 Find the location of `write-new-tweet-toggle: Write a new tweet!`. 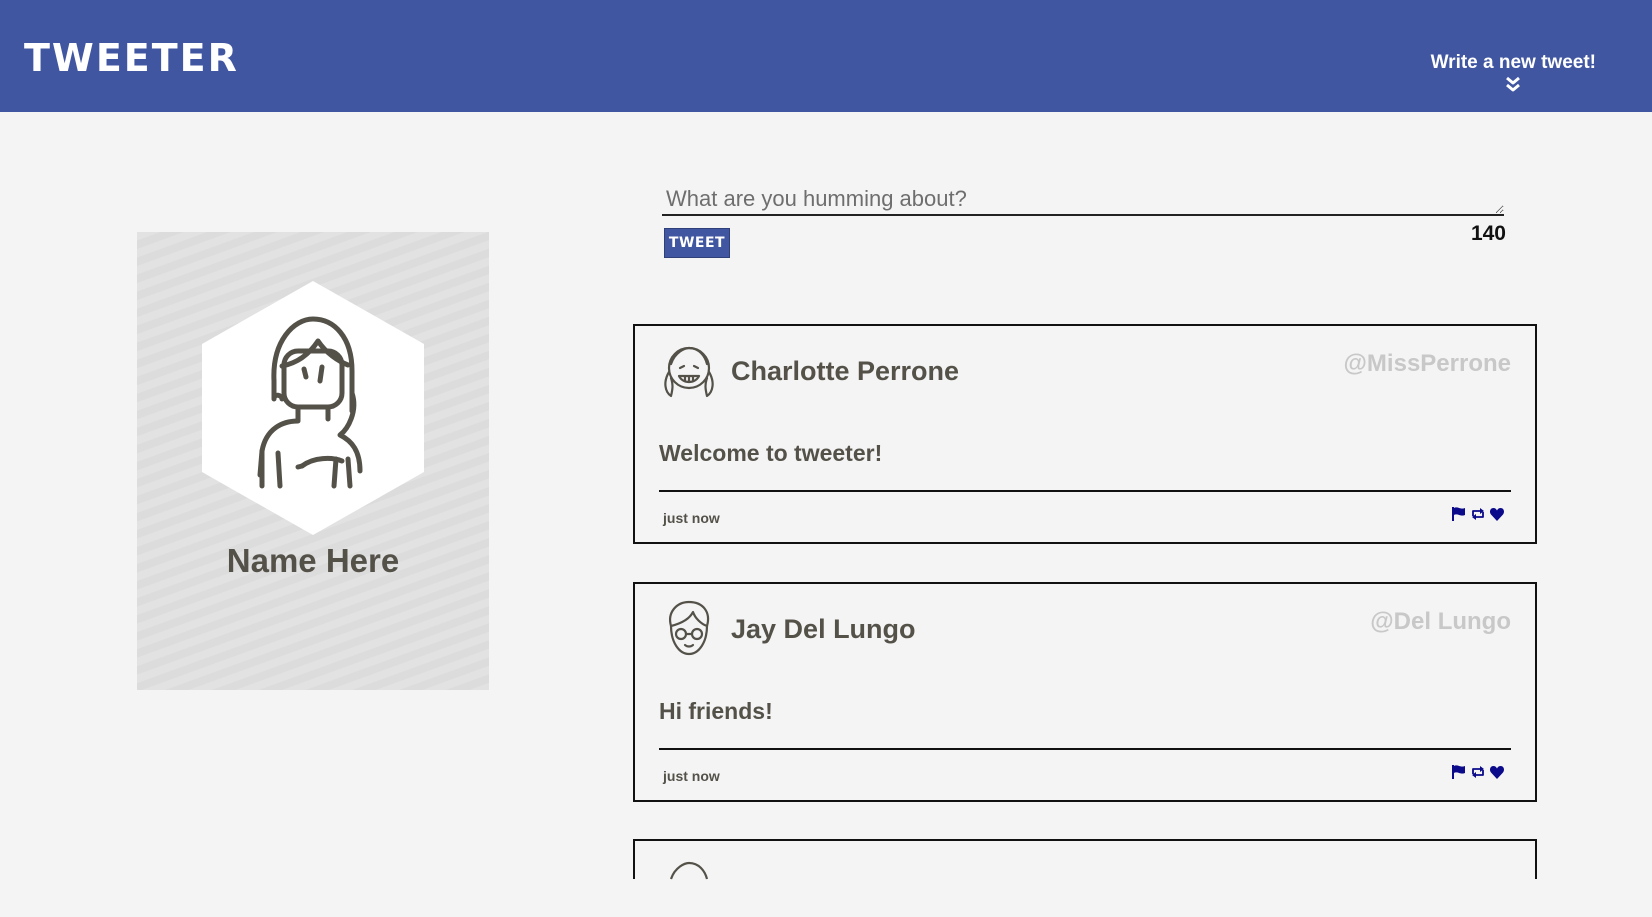

write-new-tweet-toggle: Write a new tweet! is located at coordinates (1513, 73).